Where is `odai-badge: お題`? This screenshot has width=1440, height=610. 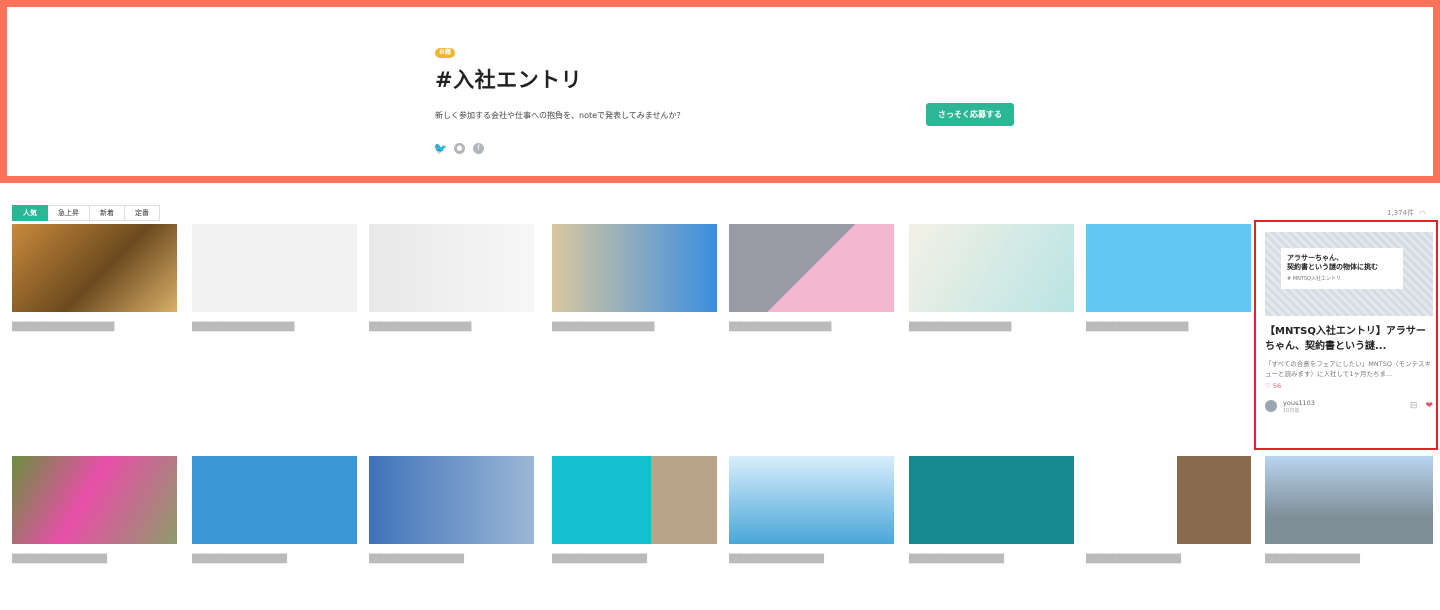
odai-badge: お題 is located at coordinates (445, 53).